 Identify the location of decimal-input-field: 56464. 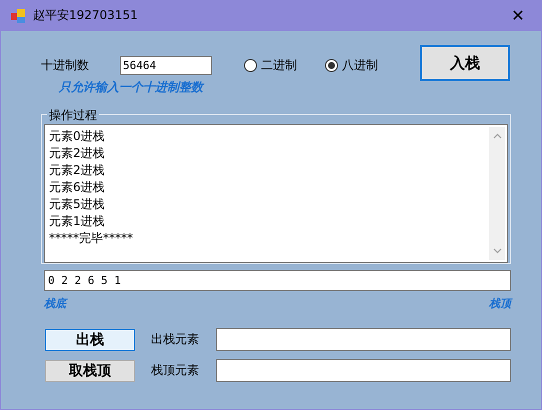
(166, 65).